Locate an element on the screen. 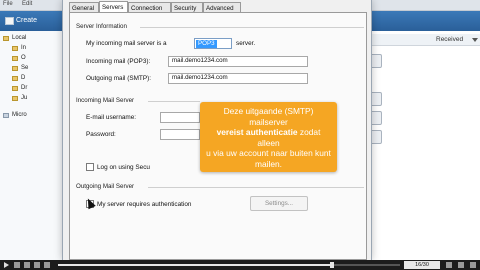 The width and height of the screenshot is (480, 270). password-label: Password: is located at coordinates (101, 134).